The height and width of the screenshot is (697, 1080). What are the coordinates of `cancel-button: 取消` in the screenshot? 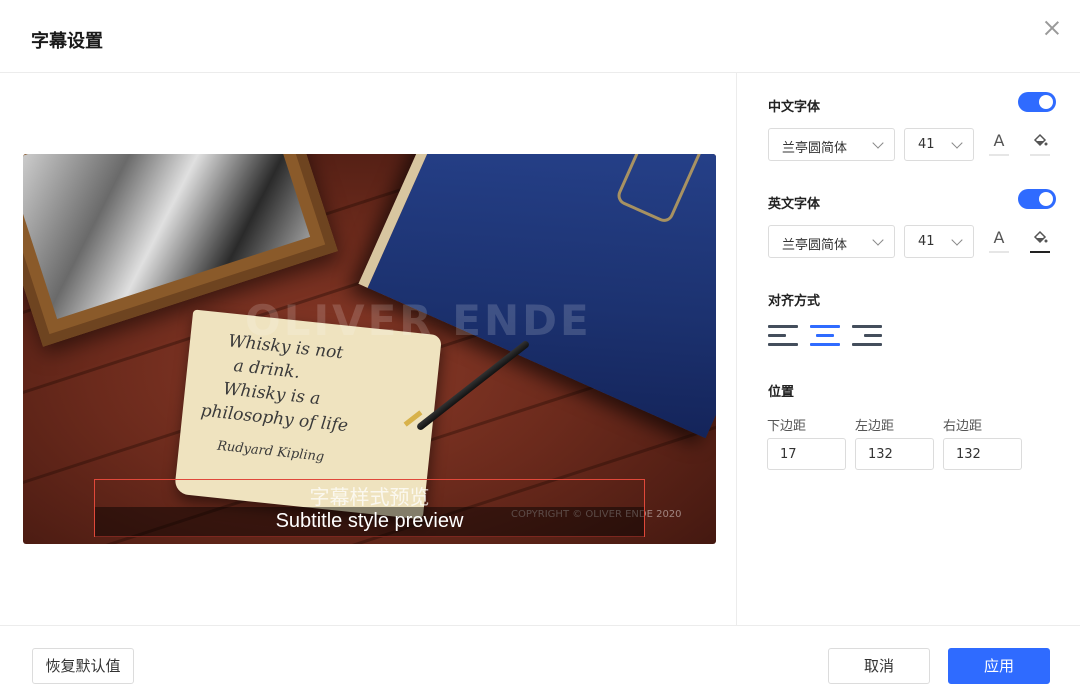 It's located at (879, 666).